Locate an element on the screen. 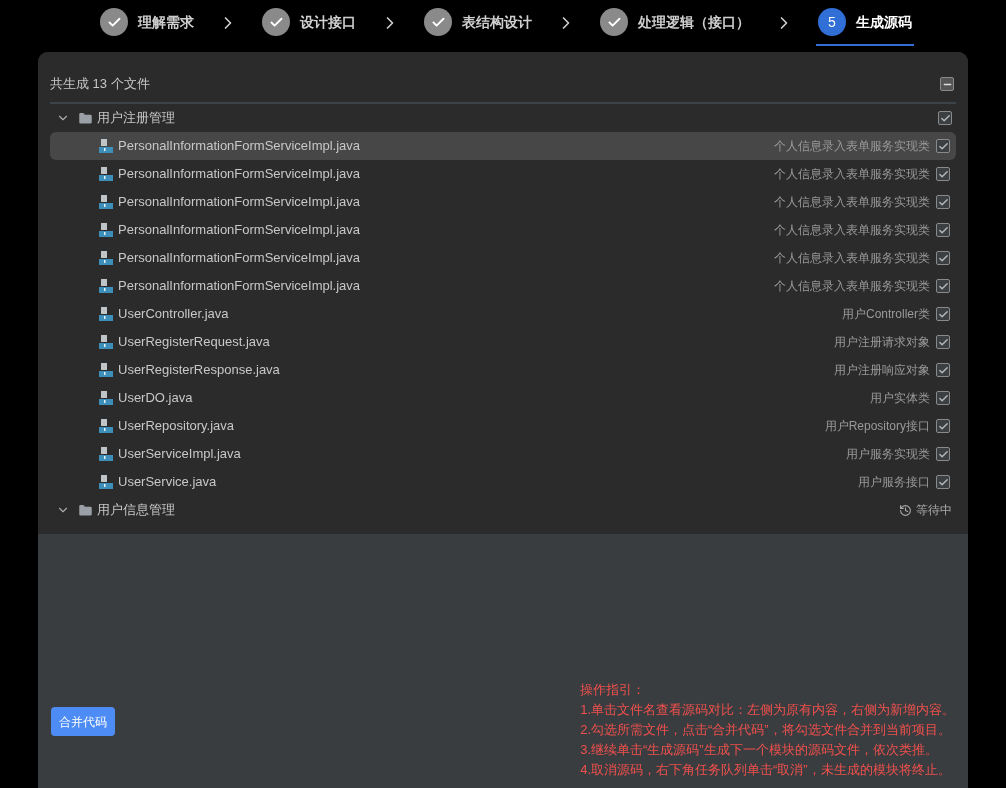  file-description: 用户注册响应对象 is located at coordinates (882, 370).